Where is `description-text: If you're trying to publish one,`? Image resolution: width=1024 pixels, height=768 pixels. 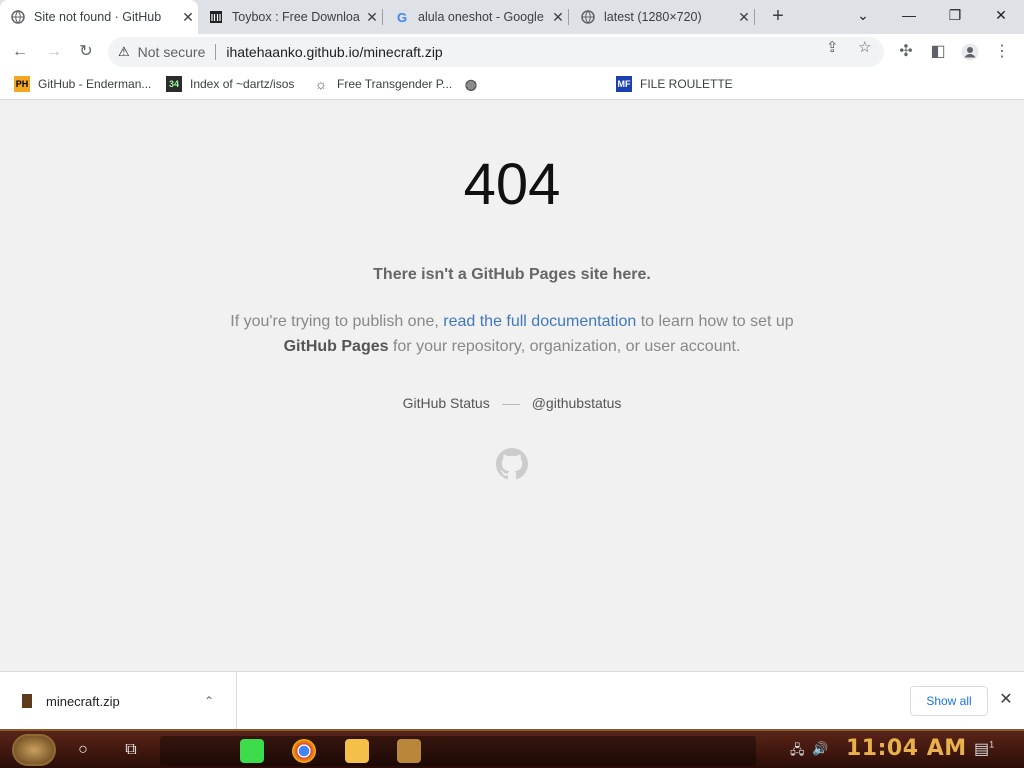
description-text: If you're trying to publish one, is located at coordinates (337, 321).